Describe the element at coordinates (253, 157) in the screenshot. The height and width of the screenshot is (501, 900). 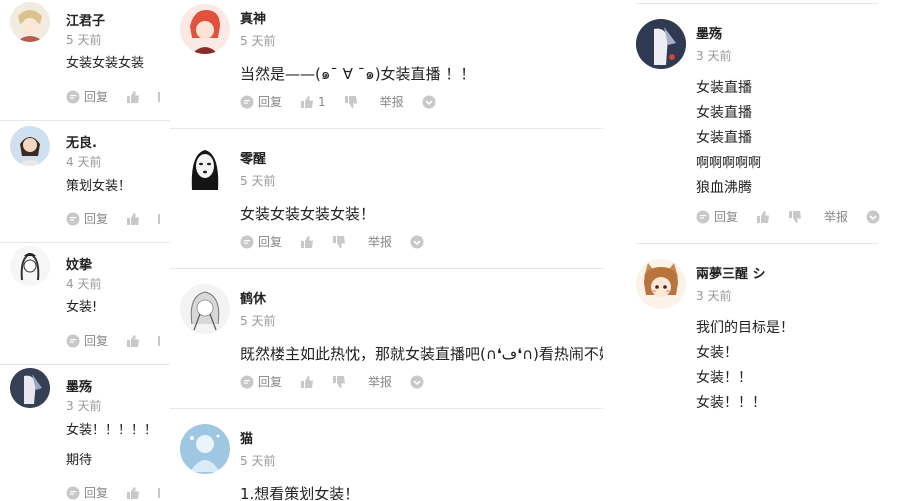
I see `username: 零醒` at that location.